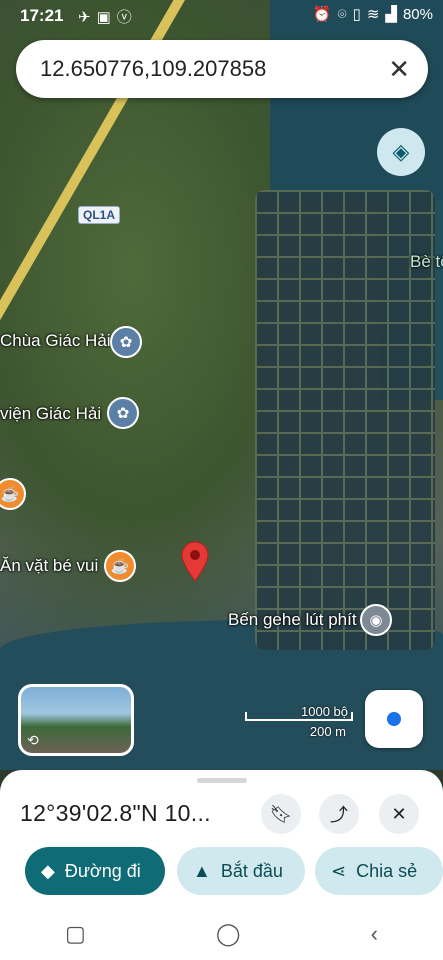  I want to click on status-time: 17:21, so click(42, 15).